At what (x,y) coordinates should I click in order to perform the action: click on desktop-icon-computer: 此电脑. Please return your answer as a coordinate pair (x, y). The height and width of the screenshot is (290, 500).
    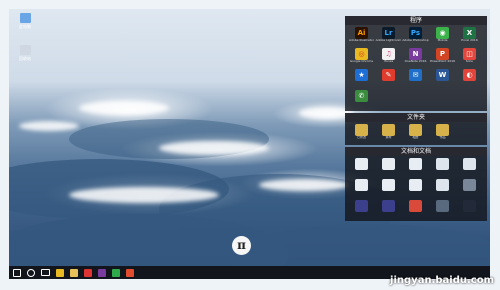
    Looking at the image, I should click on (25, 21).